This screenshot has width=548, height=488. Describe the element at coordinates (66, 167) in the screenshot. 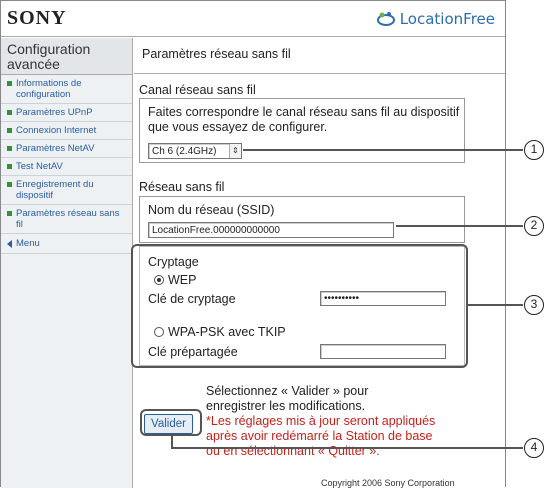

I see `sidebar-item-netav-test: Test NetAV` at that location.